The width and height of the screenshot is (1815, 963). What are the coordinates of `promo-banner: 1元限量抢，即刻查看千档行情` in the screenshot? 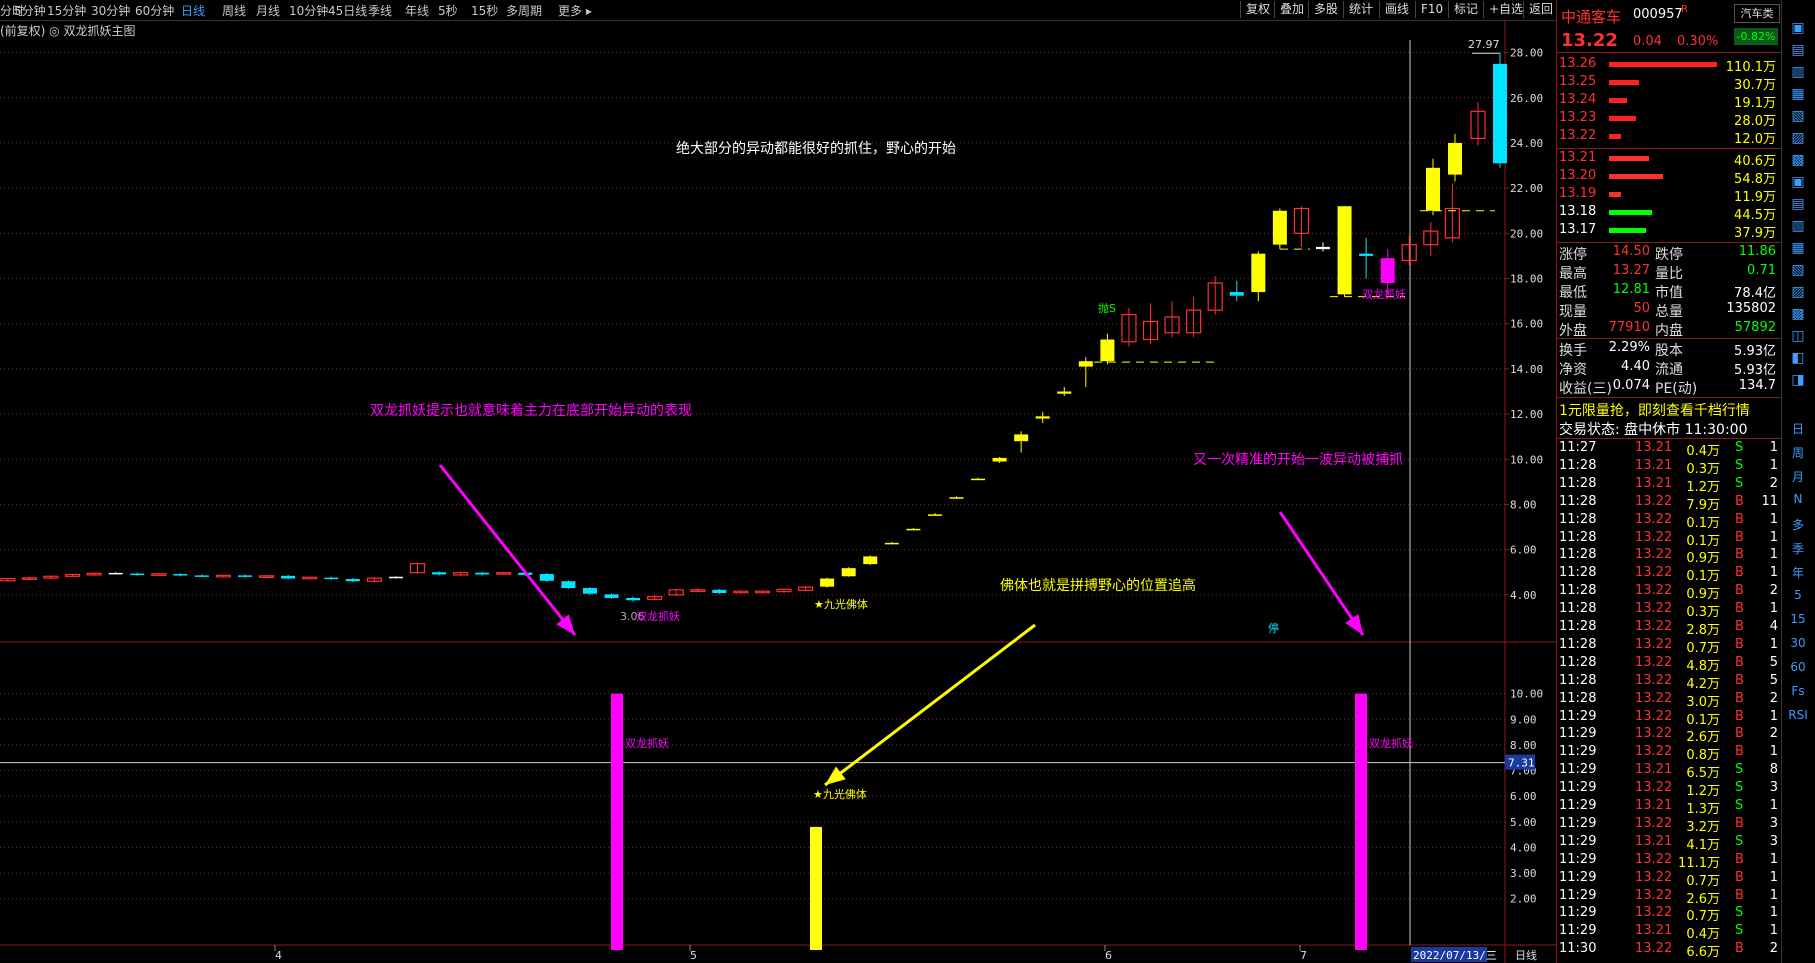 It's located at (1654, 410).